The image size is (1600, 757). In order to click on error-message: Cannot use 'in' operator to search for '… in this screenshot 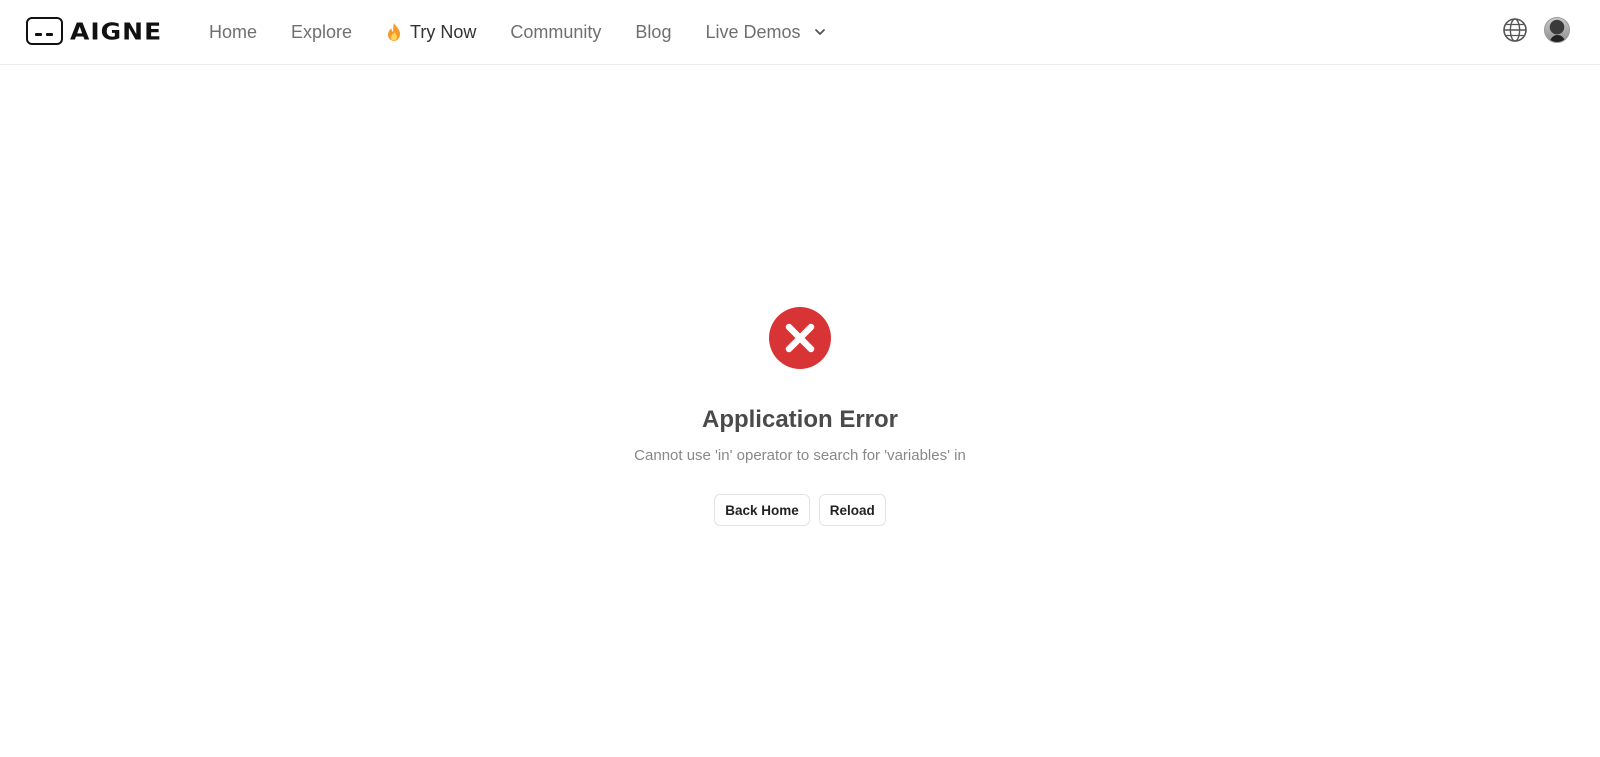, I will do `click(800, 455)`.